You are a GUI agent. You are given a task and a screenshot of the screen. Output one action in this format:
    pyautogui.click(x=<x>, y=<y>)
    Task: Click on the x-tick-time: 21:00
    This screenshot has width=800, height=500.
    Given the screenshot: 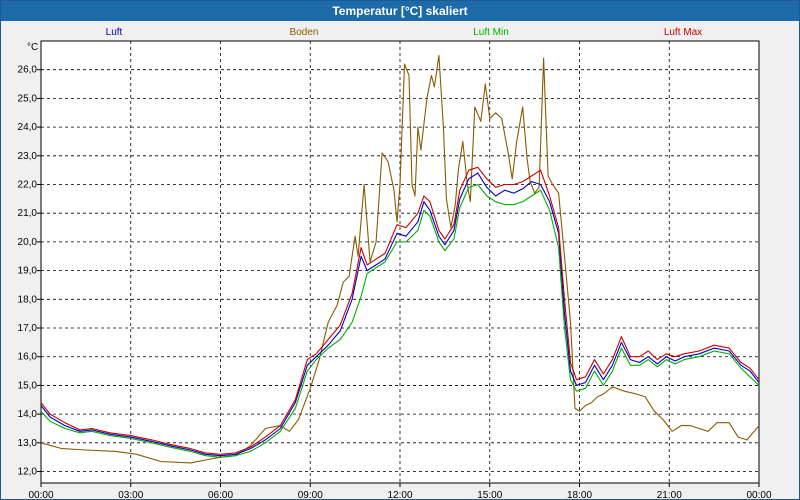 What is the action you would take?
    pyautogui.click(x=669, y=494)
    